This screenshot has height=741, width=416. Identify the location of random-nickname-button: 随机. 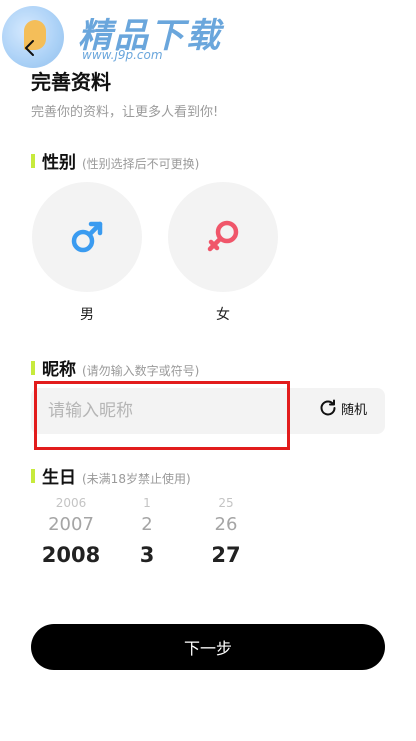
(342, 408).